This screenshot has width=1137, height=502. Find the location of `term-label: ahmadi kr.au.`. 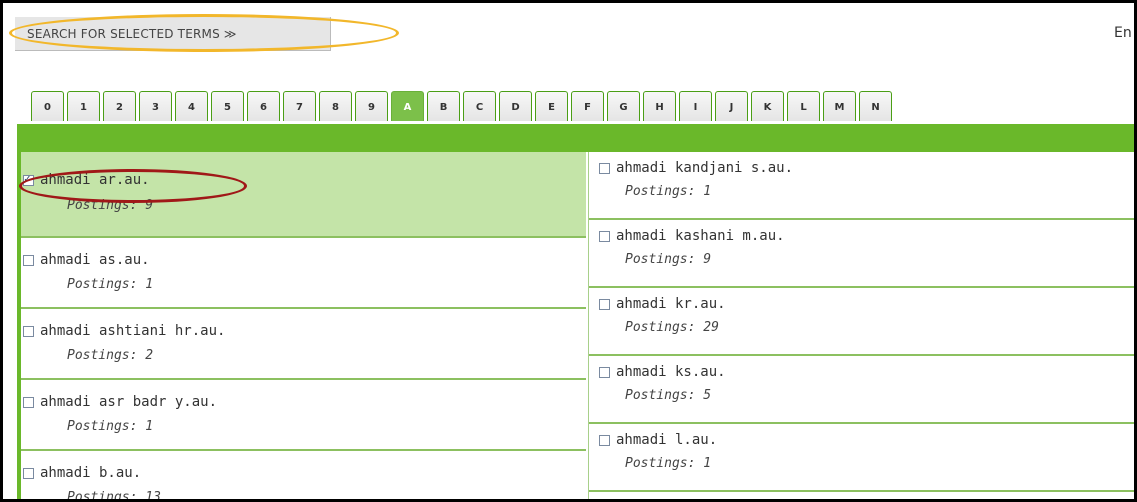

term-label: ahmadi kr.au. is located at coordinates (662, 304).